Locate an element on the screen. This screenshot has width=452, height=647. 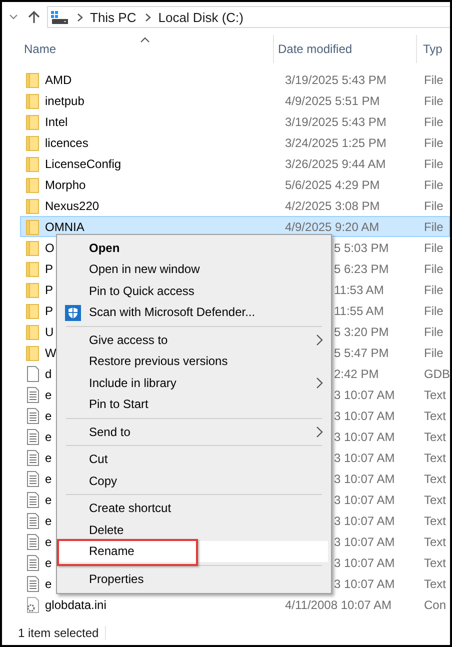
file-name: Nexus220 is located at coordinates (72, 205).